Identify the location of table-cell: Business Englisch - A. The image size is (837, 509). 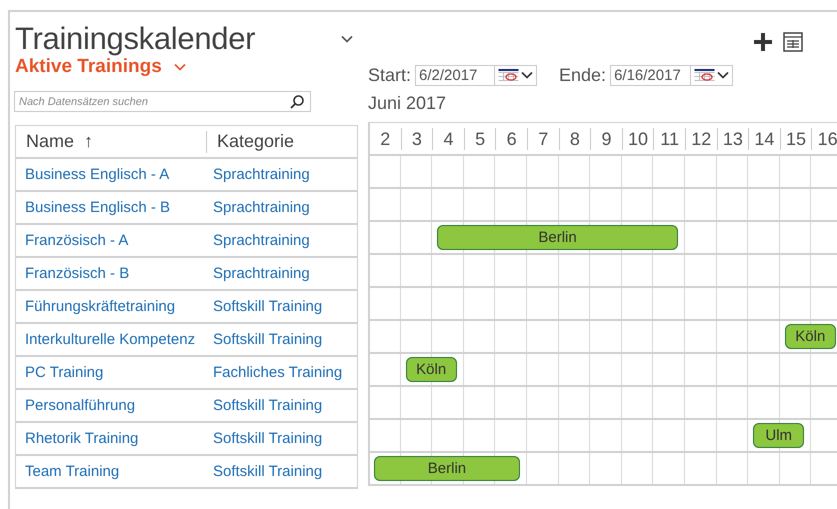
(114, 174).